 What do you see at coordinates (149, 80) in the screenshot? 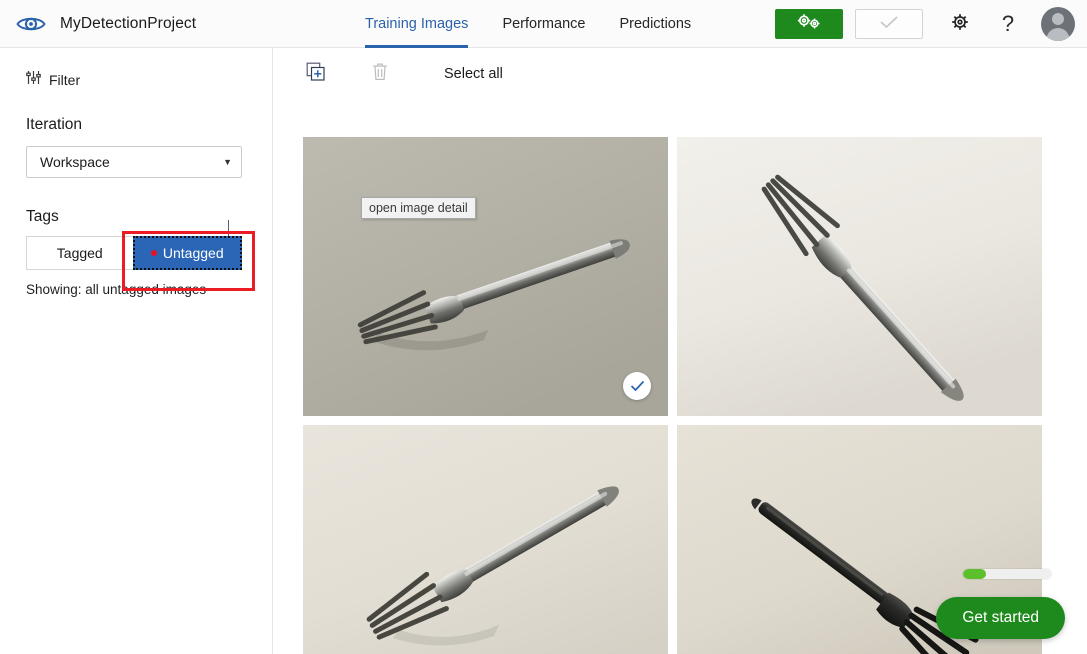
I see `filter-button: Filter` at bounding box center [149, 80].